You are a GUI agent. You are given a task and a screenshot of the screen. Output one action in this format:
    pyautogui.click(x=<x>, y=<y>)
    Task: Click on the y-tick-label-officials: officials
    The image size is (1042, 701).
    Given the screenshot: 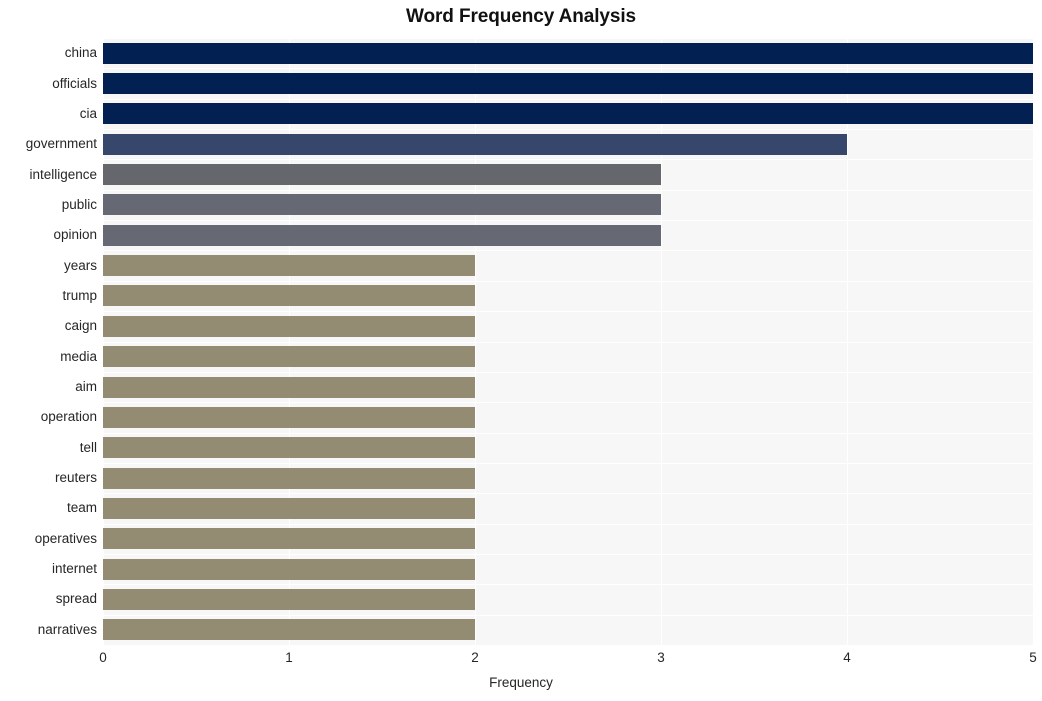 What is the action you would take?
    pyautogui.click(x=74, y=83)
    